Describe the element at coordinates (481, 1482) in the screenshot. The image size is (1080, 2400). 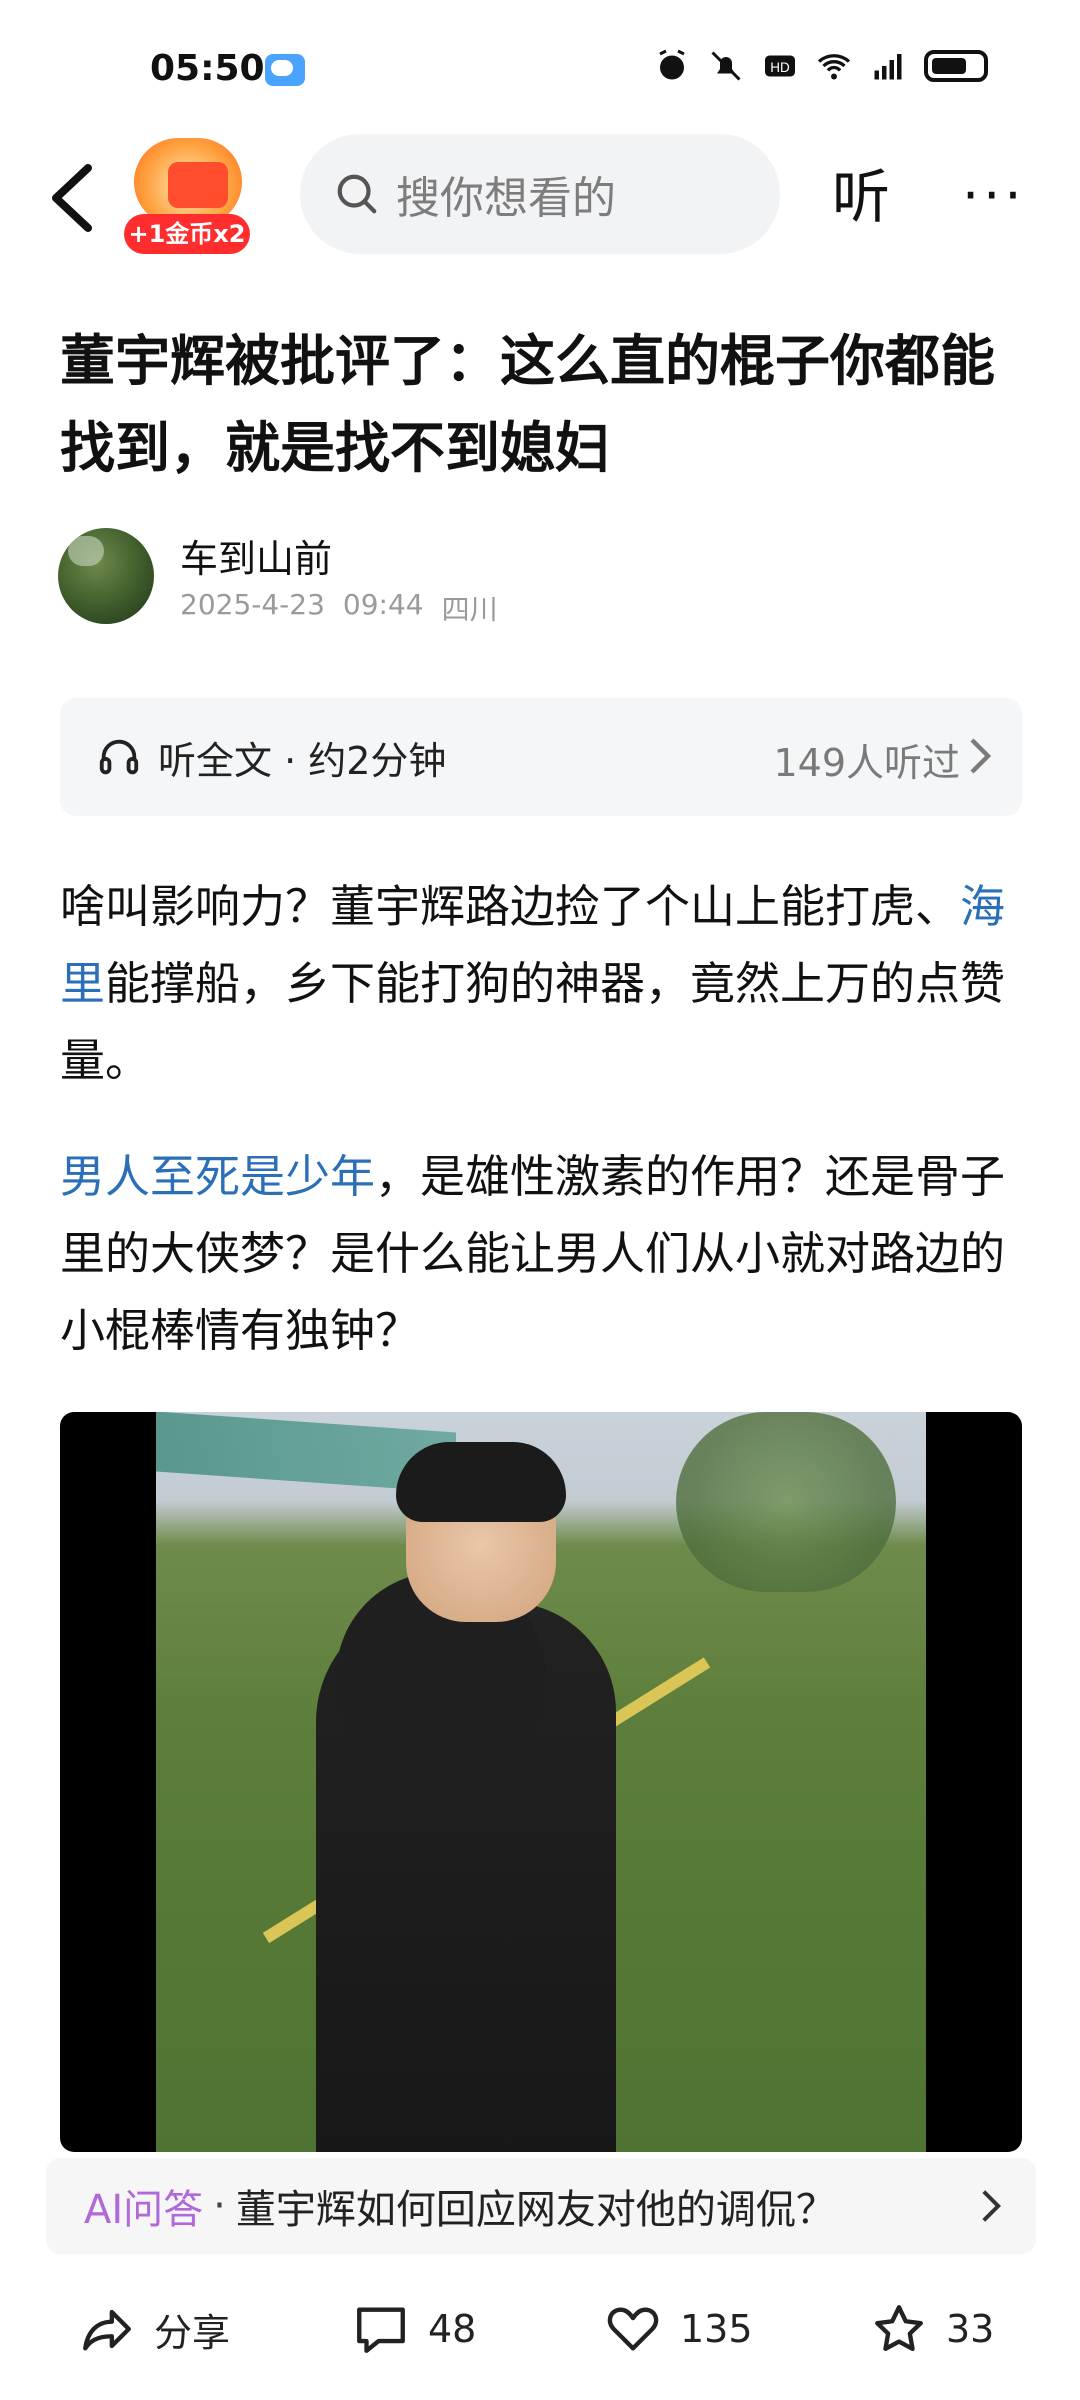
I see `hair-shape` at that location.